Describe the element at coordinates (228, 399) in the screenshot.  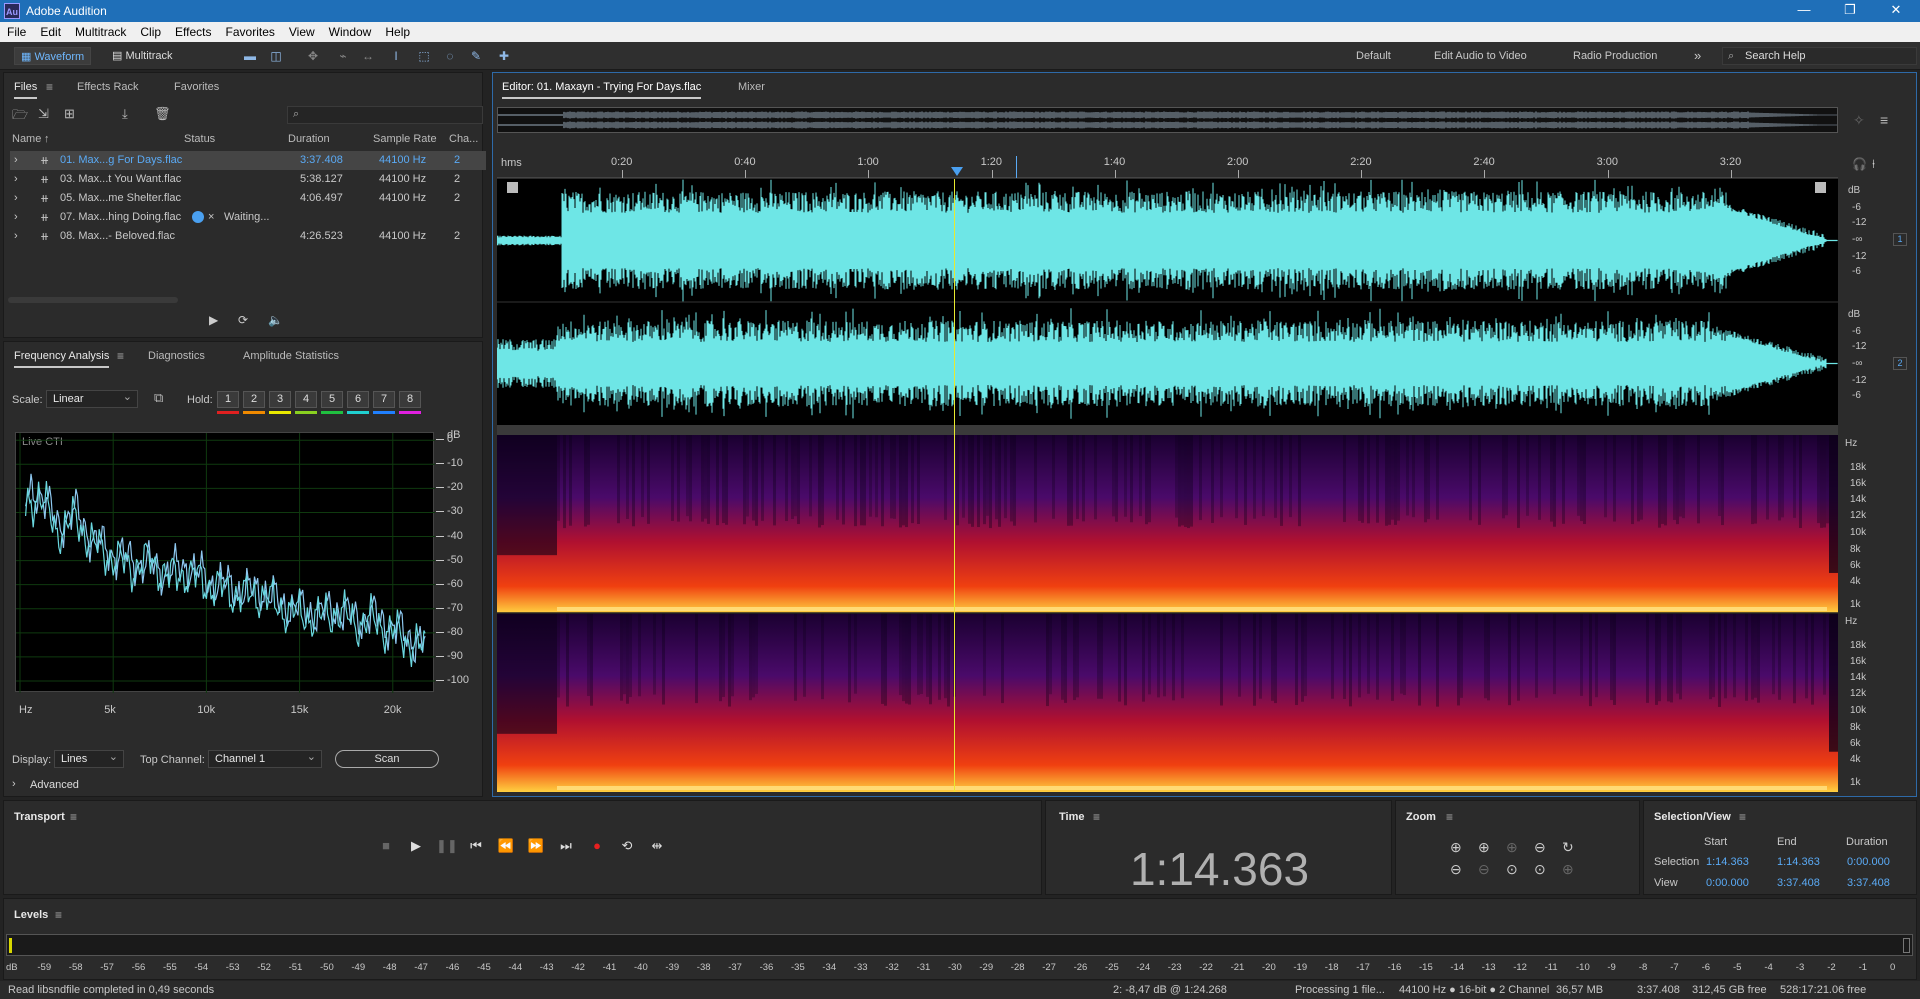
I see `hold-button-1: 1` at that location.